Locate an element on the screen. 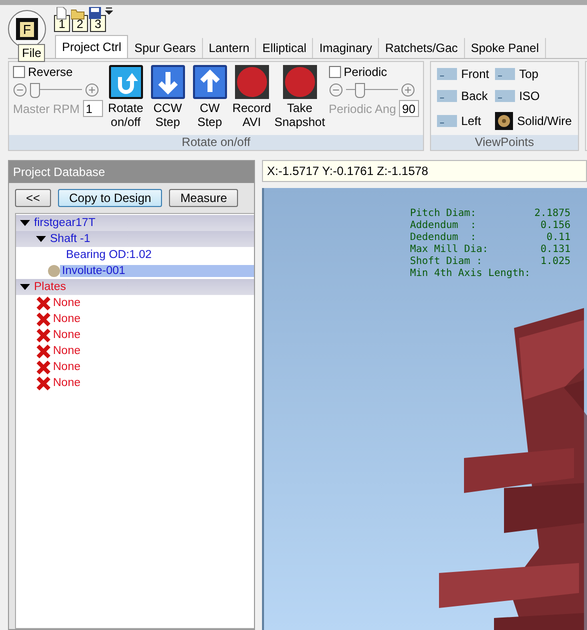 The image size is (587, 630). ribbon-button: Record AVI is located at coordinates (251, 98).